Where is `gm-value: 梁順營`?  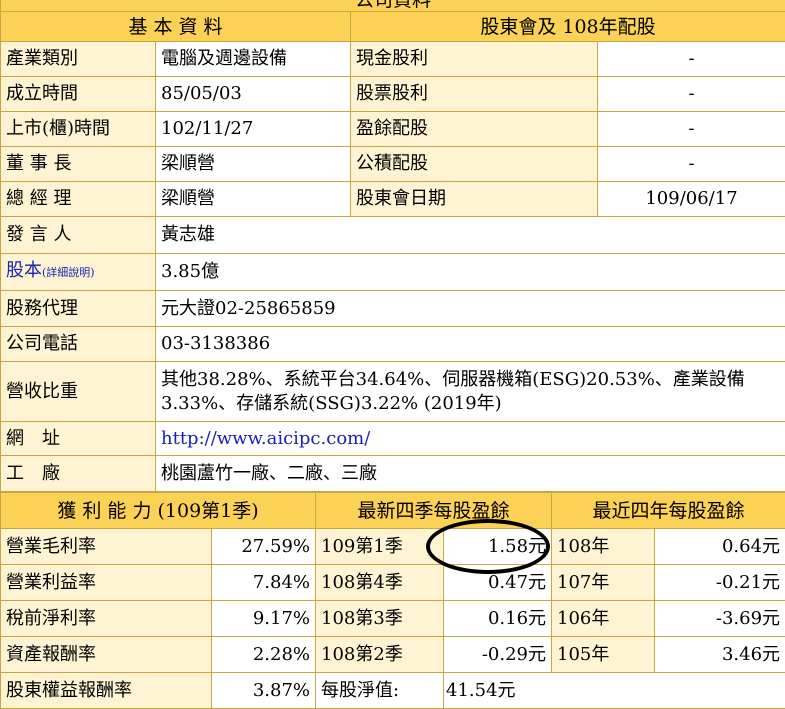 gm-value: 梁順營 is located at coordinates (253, 199).